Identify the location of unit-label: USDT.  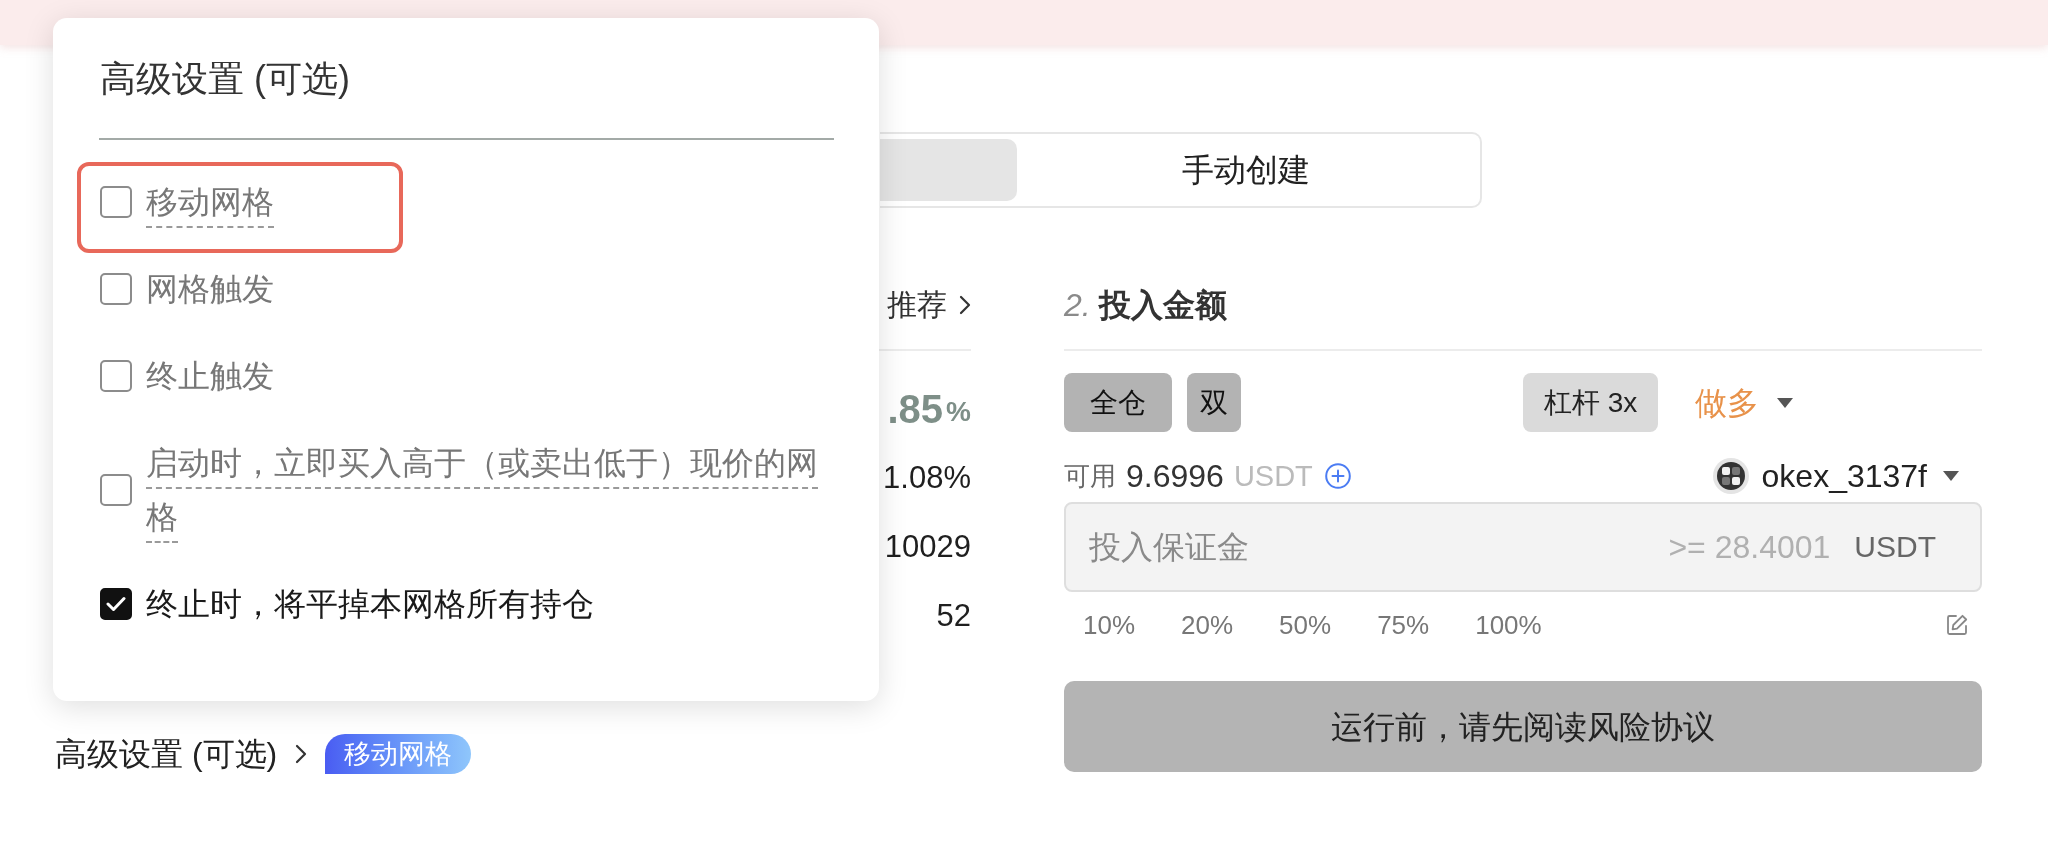
(1895, 547).